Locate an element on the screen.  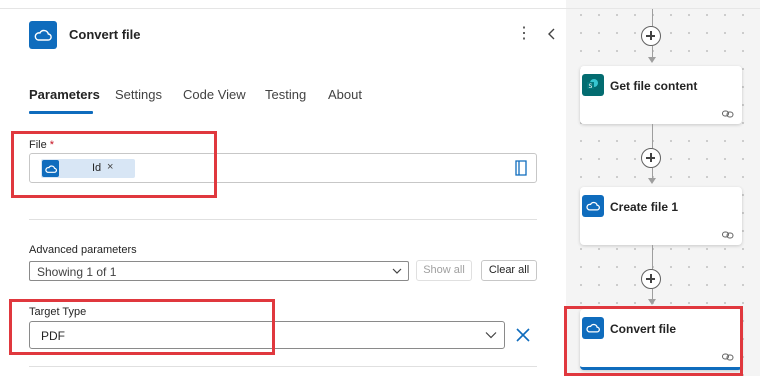
card-title: Get file content is located at coordinates (654, 86).